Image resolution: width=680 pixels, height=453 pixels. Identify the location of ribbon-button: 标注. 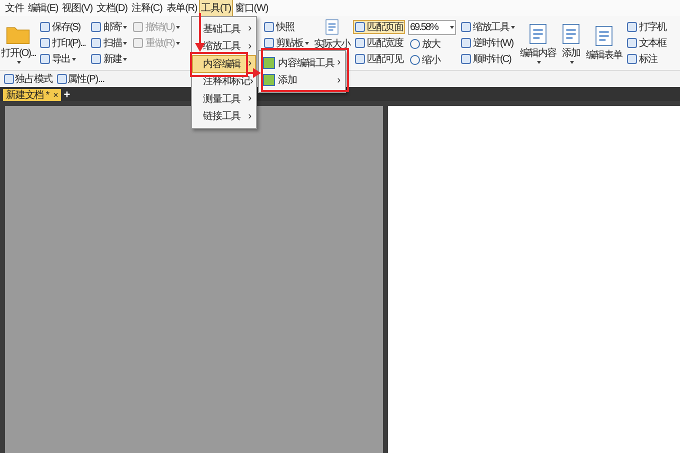
(646, 59).